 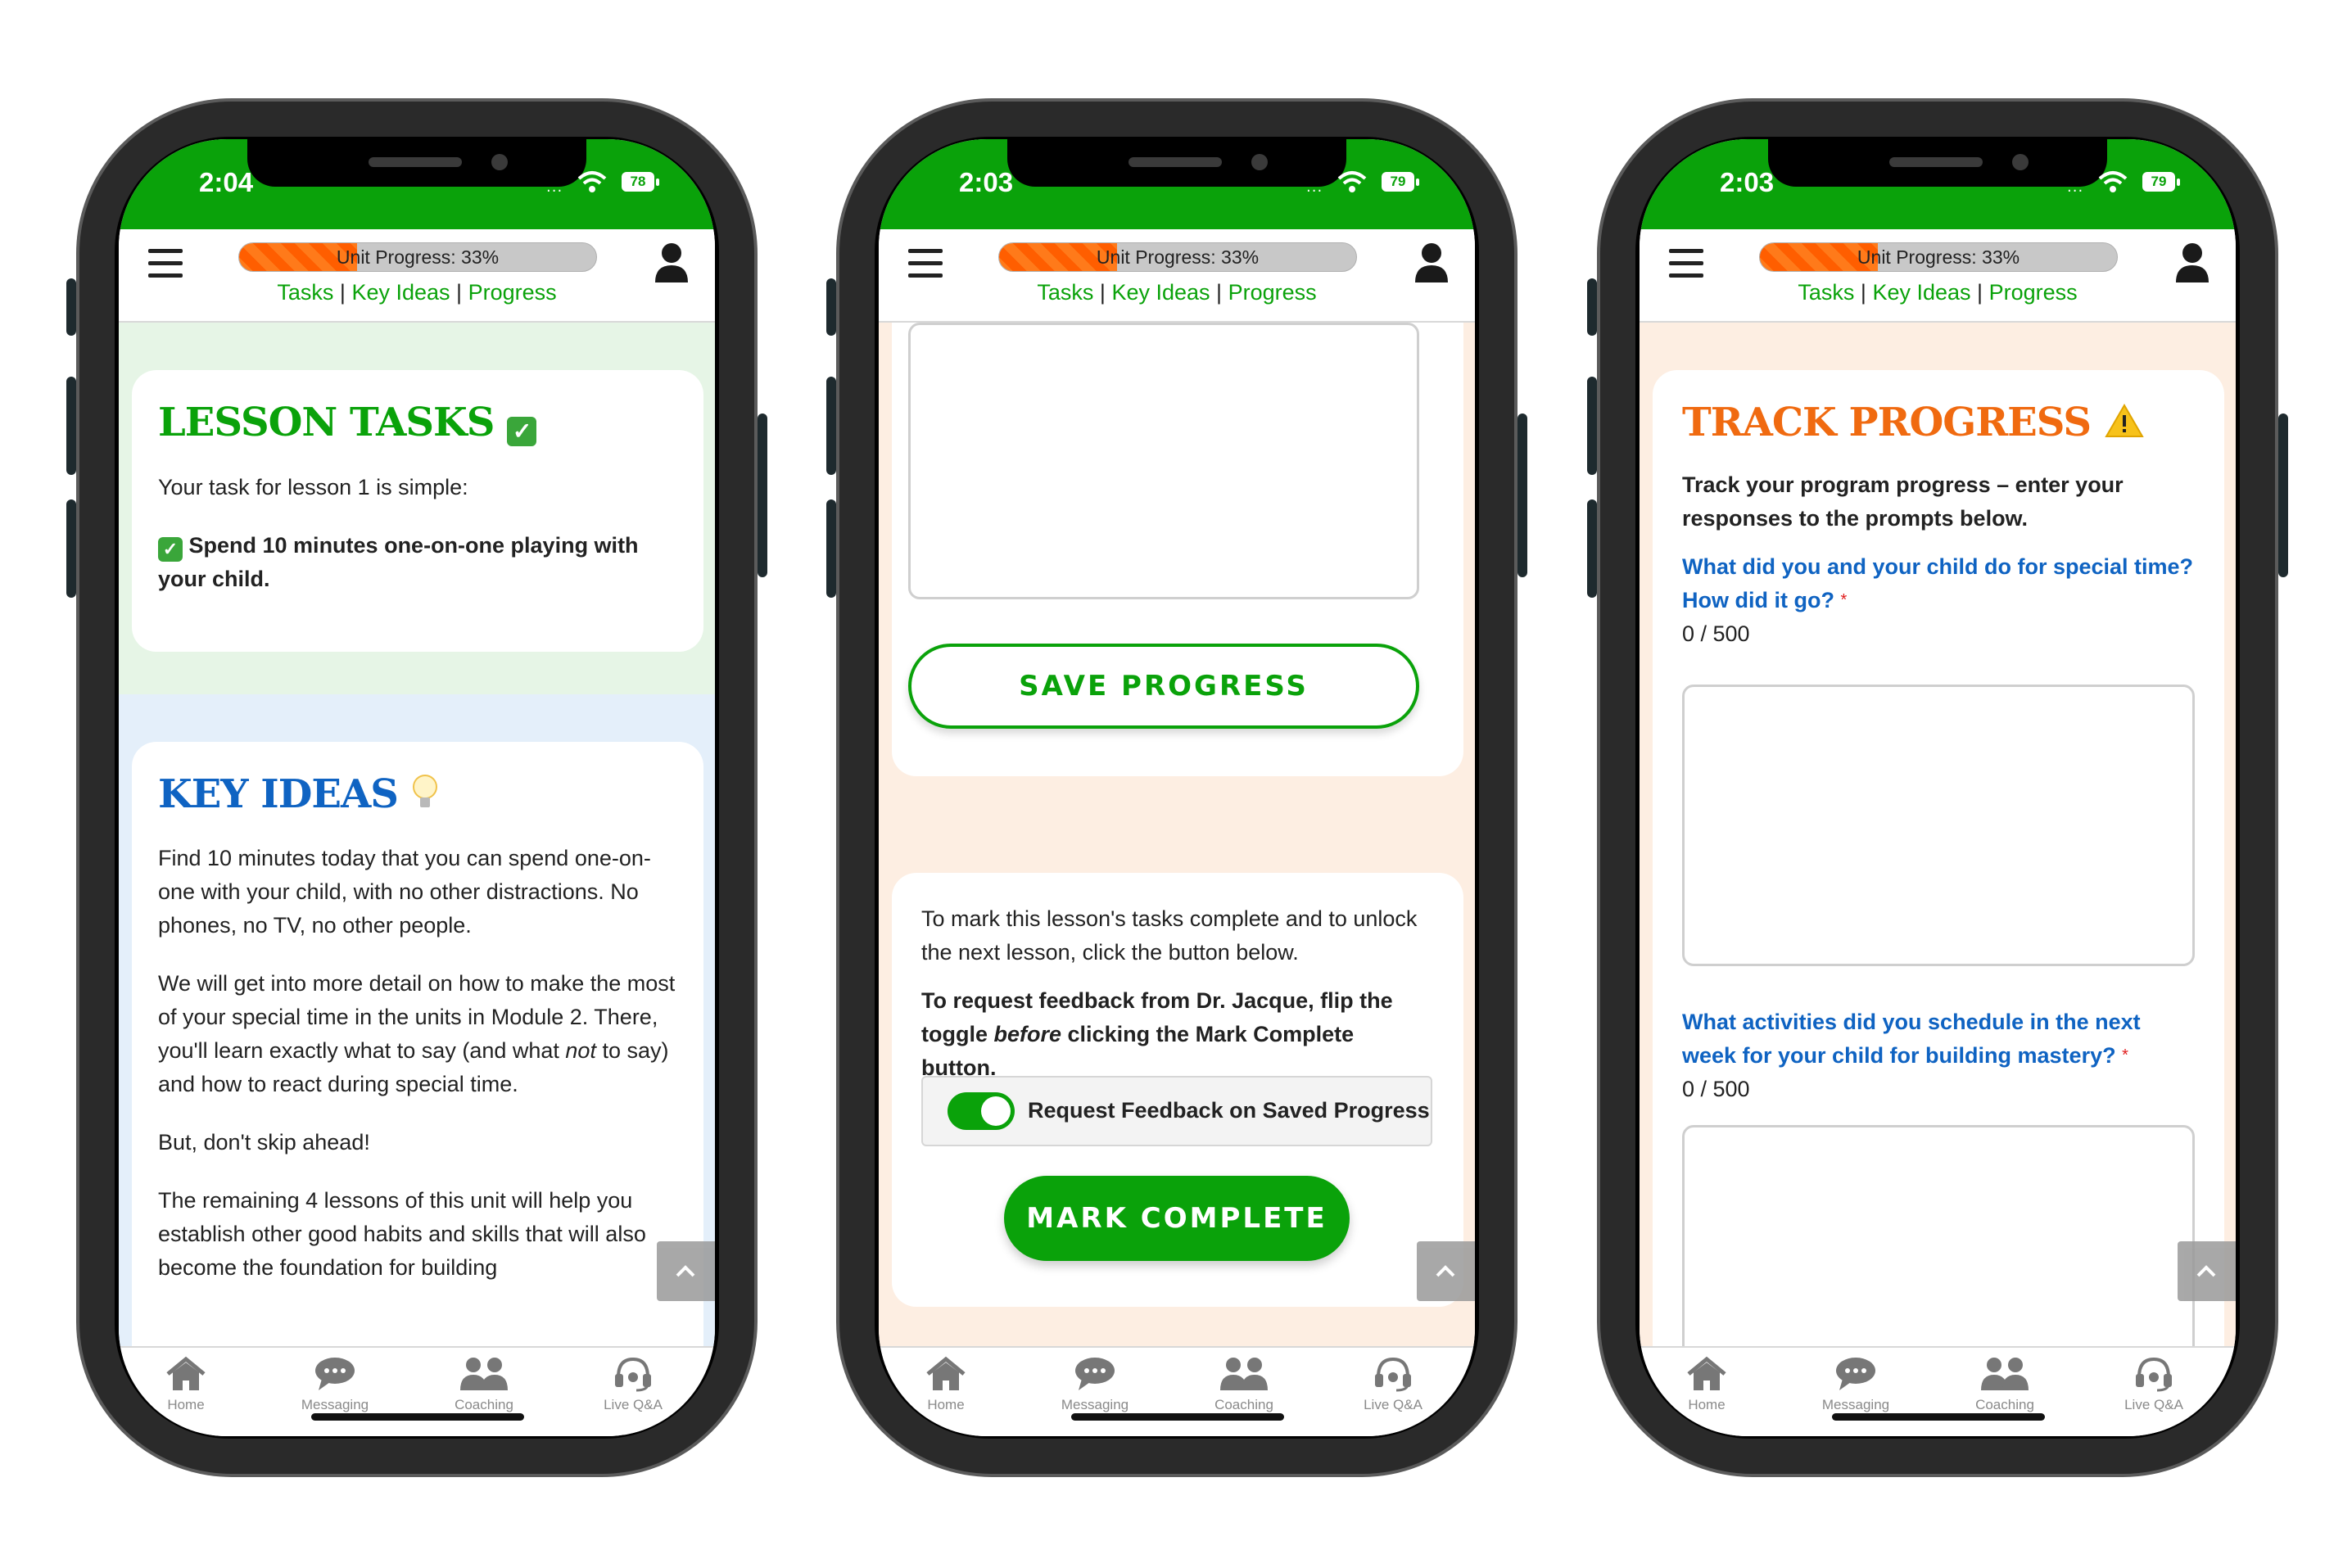 I want to click on question-1-textarea, so click(x=1938, y=826).